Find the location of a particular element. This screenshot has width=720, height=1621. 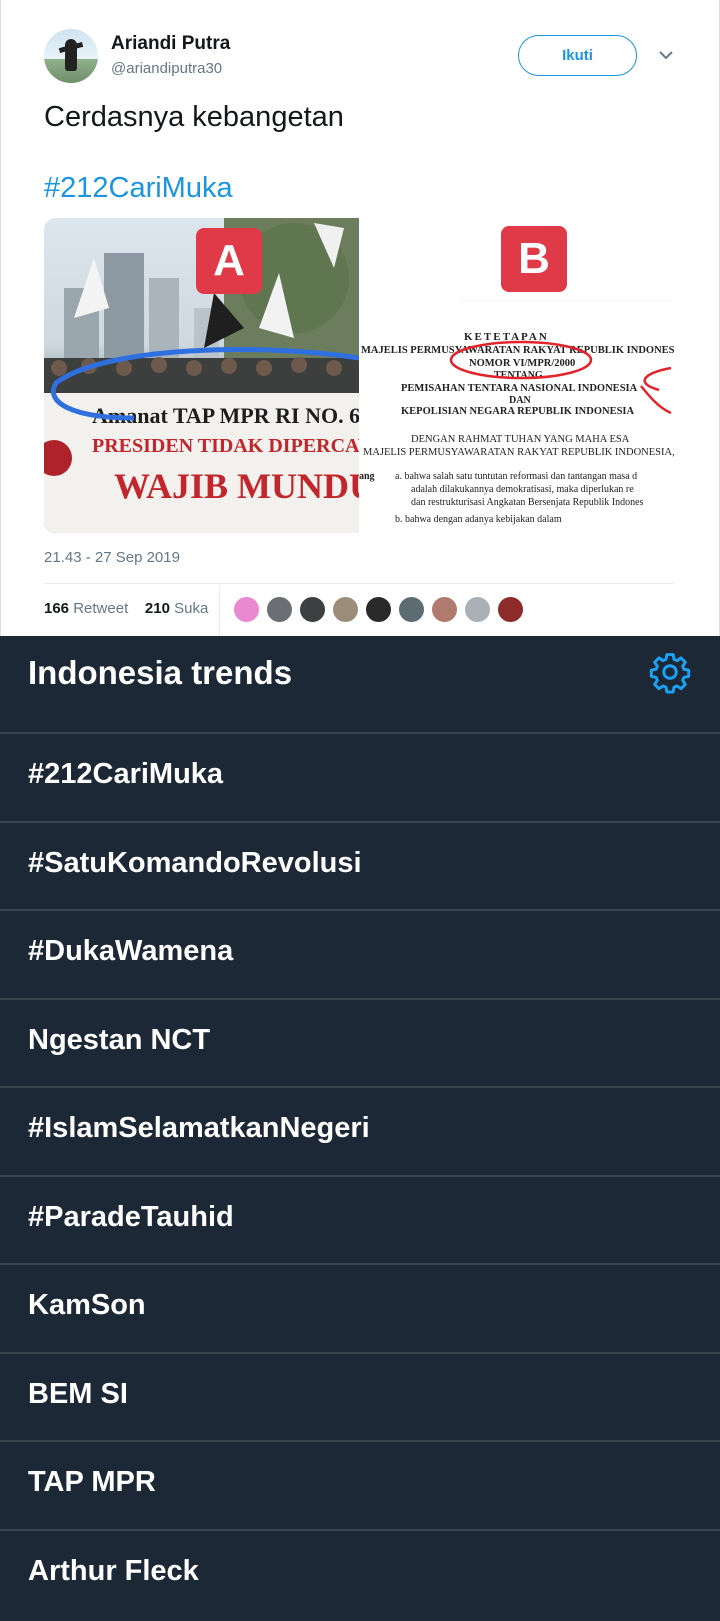

trend-label: KamSon is located at coordinates (87, 1305).